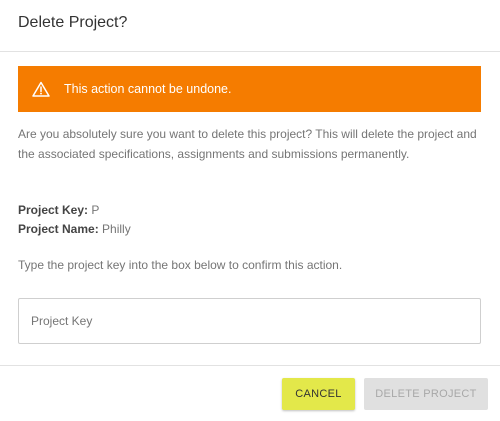 This screenshot has height=421, width=500. What do you see at coordinates (249, 321) in the screenshot?
I see `project-key-input` at bounding box center [249, 321].